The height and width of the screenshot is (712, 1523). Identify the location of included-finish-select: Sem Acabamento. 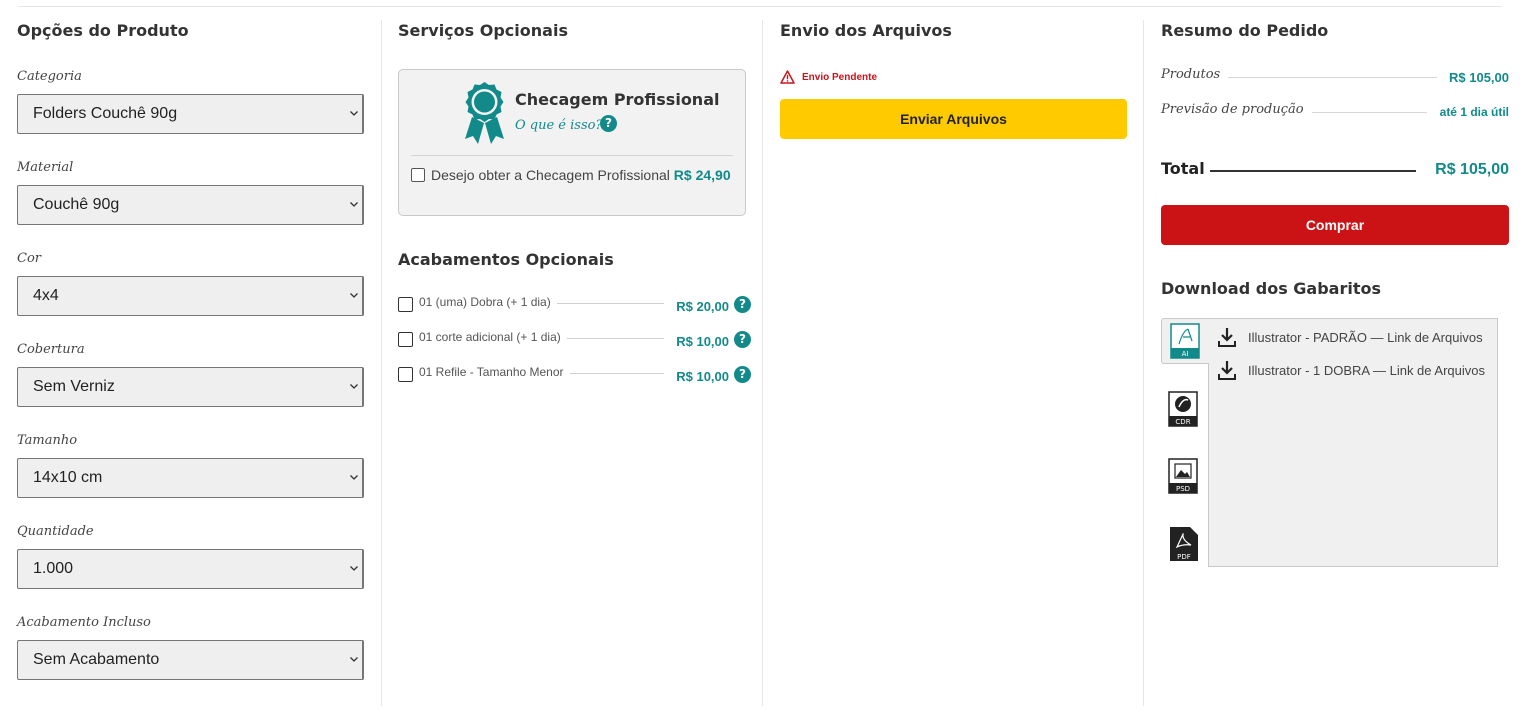
(190, 660).